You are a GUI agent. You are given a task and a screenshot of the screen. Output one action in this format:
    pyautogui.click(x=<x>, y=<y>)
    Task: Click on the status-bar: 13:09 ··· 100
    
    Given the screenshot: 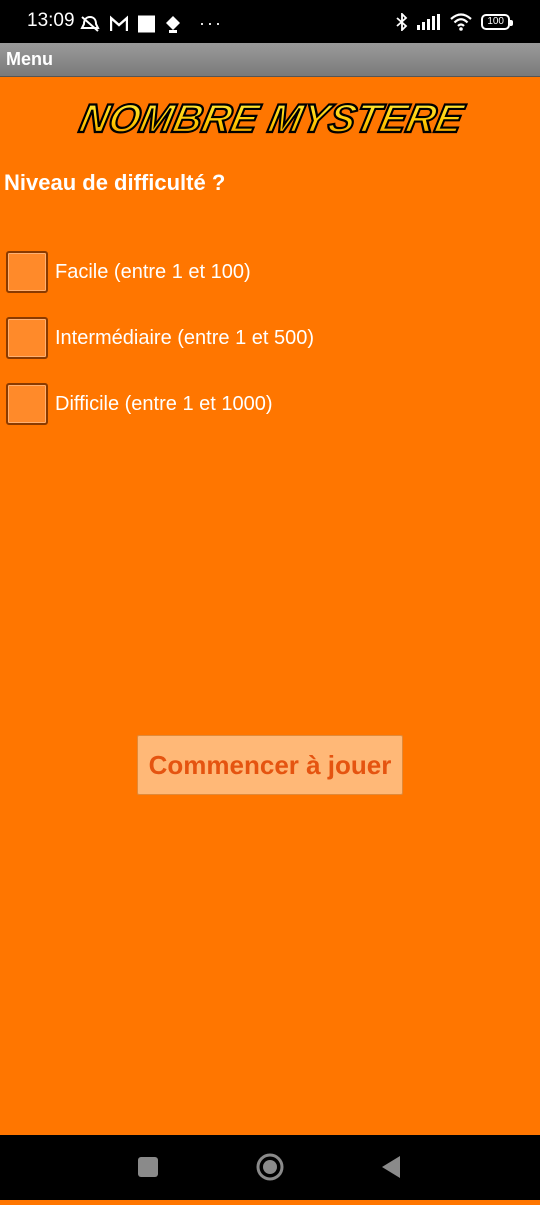 What is the action you would take?
    pyautogui.click(x=270, y=21)
    